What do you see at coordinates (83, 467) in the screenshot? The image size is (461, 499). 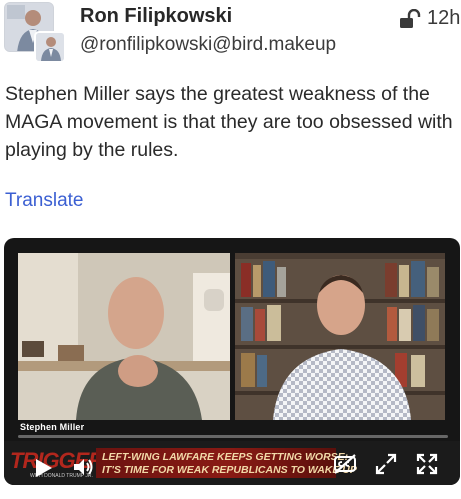 I see `volume-icon` at bounding box center [83, 467].